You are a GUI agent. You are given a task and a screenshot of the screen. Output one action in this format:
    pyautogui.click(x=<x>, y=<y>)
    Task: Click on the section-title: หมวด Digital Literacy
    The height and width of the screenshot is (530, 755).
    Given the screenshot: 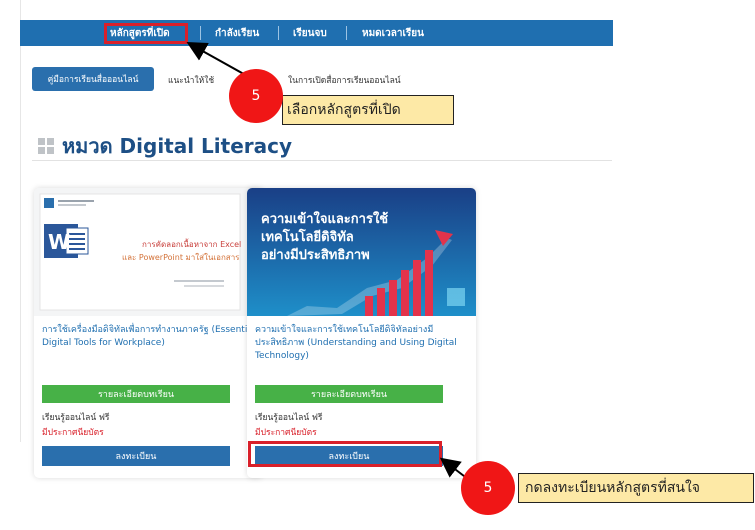 What is the action you would take?
    pyautogui.click(x=177, y=146)
    